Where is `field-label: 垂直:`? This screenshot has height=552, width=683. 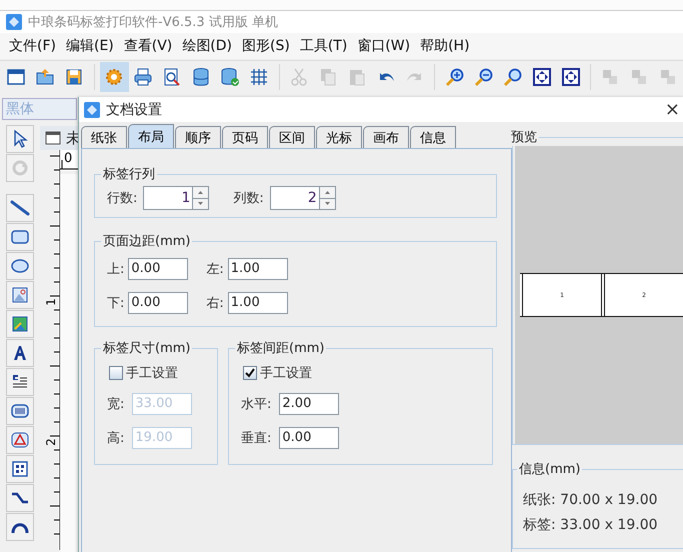 field-label: 垂直: is located at coordinates (256, 438).